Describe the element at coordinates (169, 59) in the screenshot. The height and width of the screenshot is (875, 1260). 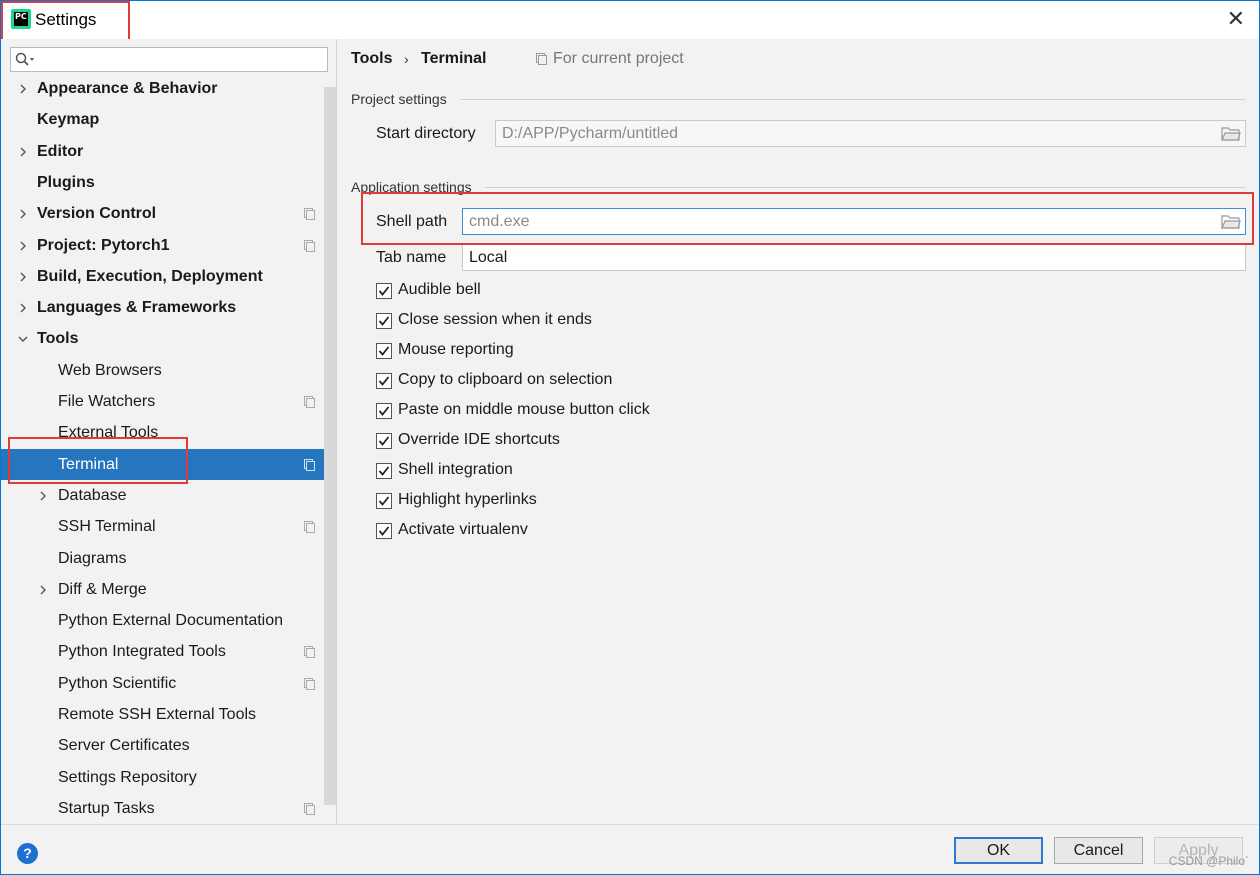
I see `search-input` at that location.